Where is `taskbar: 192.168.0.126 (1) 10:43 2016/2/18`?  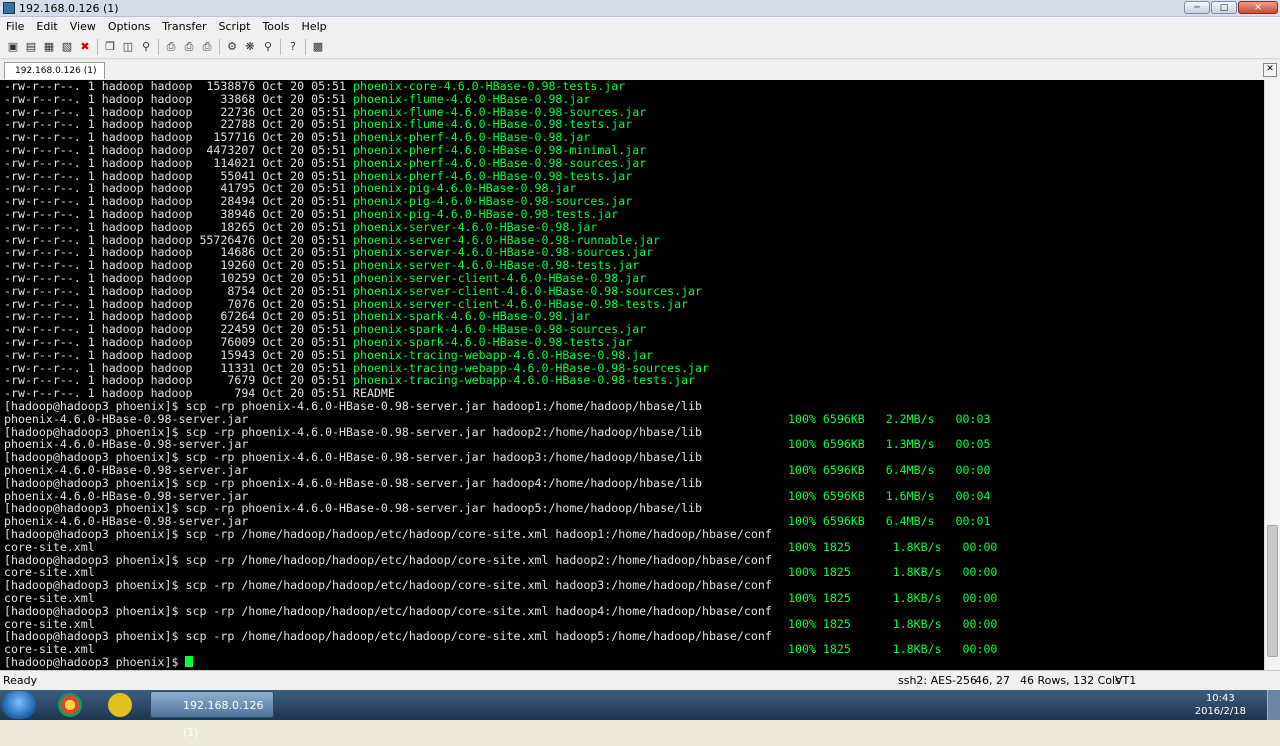
taskbar: 192.168.0.126 (1) 10:43 2016/2/18 is located at coordinates (640, 714).